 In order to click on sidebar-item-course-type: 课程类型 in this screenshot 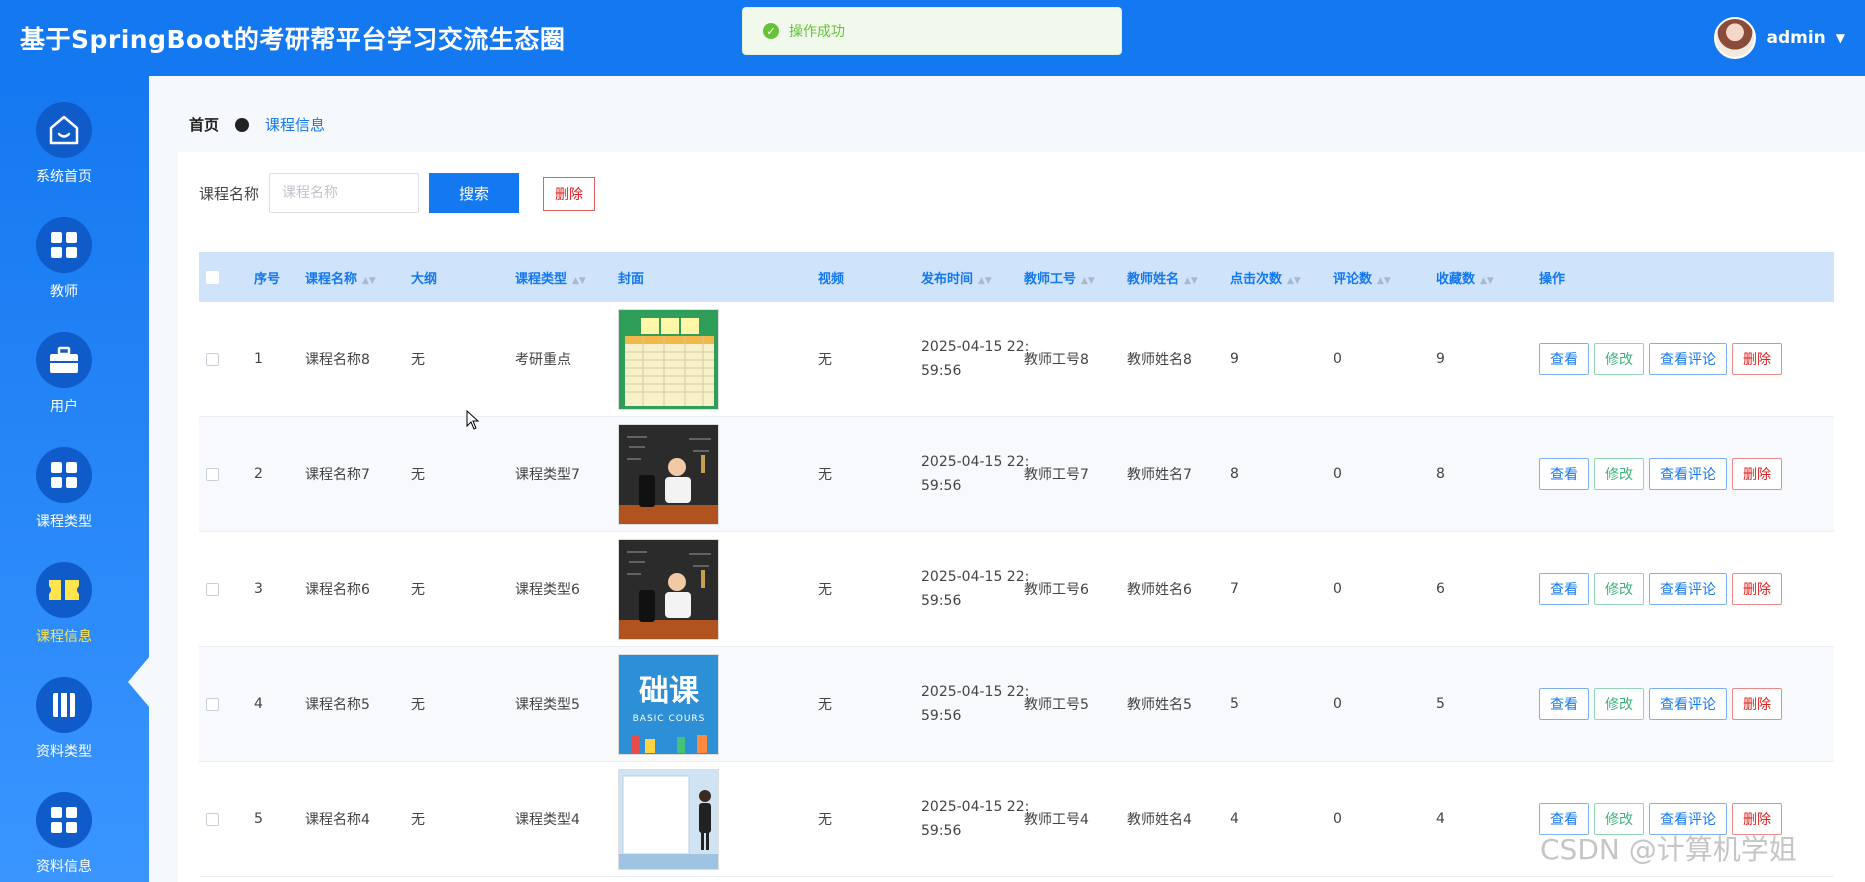, I will do `click(64, 504)`.